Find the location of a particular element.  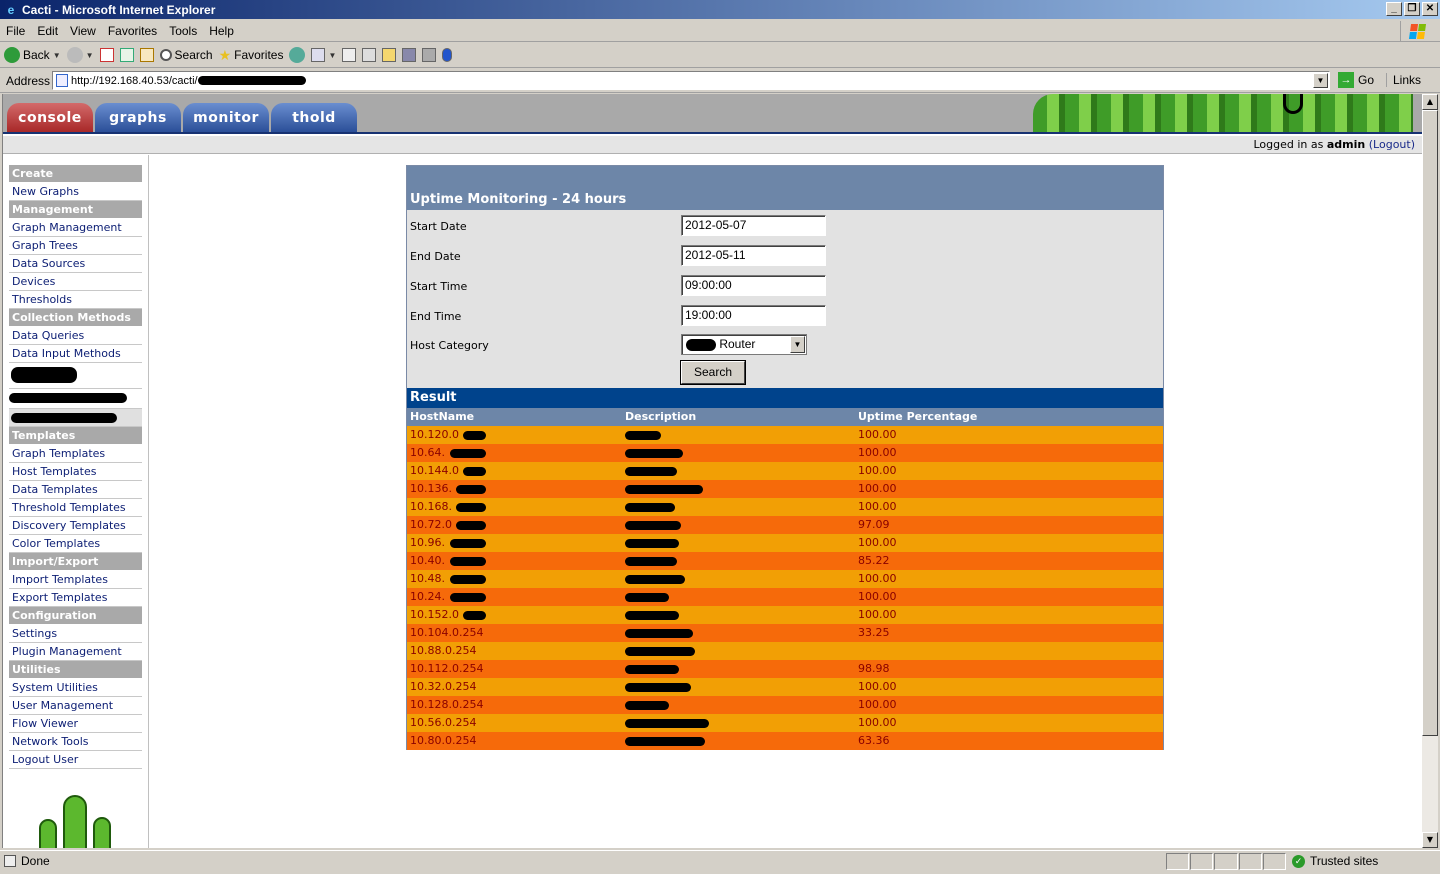

logged-user: admin is located at coordinates (1346, 144).